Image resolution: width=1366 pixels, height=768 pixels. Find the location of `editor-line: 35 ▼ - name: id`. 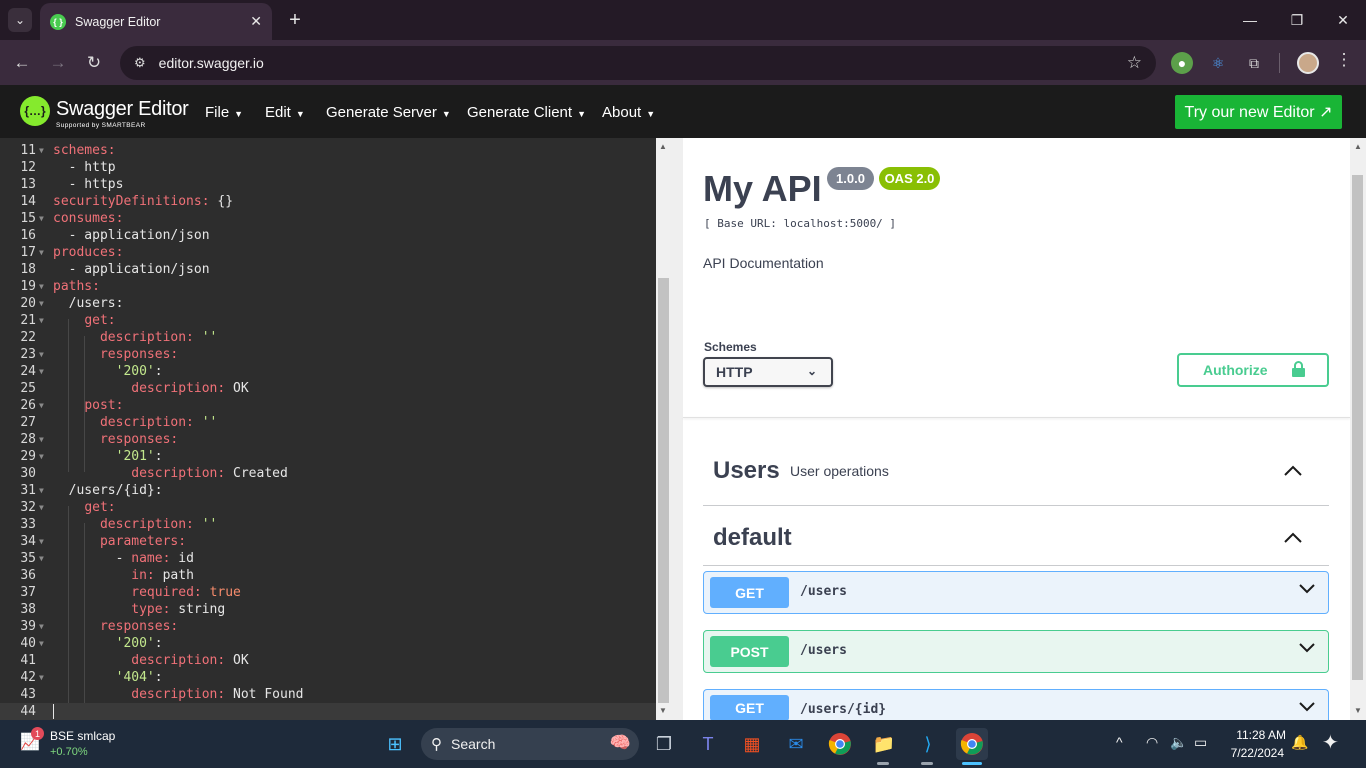

editor-line: 35 ▼ - name: id is located at coordinates (328, 558).